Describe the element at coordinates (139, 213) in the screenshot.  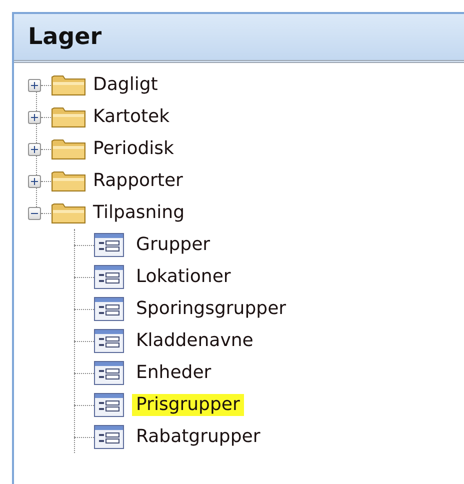
I see `tree-item: Tilpasning` at that location.